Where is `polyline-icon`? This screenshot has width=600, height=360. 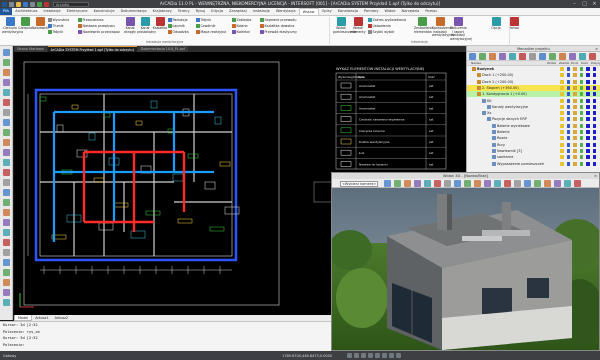 polyline-icon is located at coordinates (6, 182).